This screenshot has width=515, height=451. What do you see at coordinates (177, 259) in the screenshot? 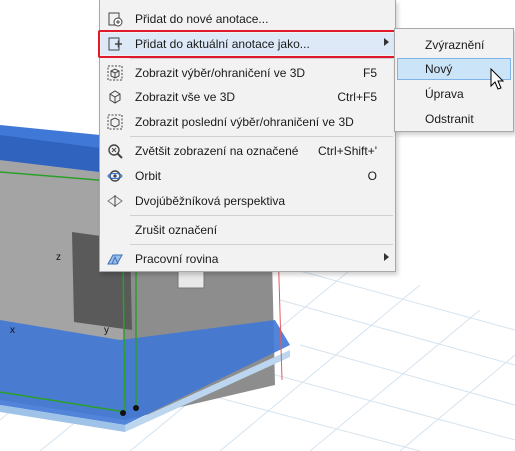
I see `menu-item-label: Pracovní rovina` at bounding box center [177, 259].